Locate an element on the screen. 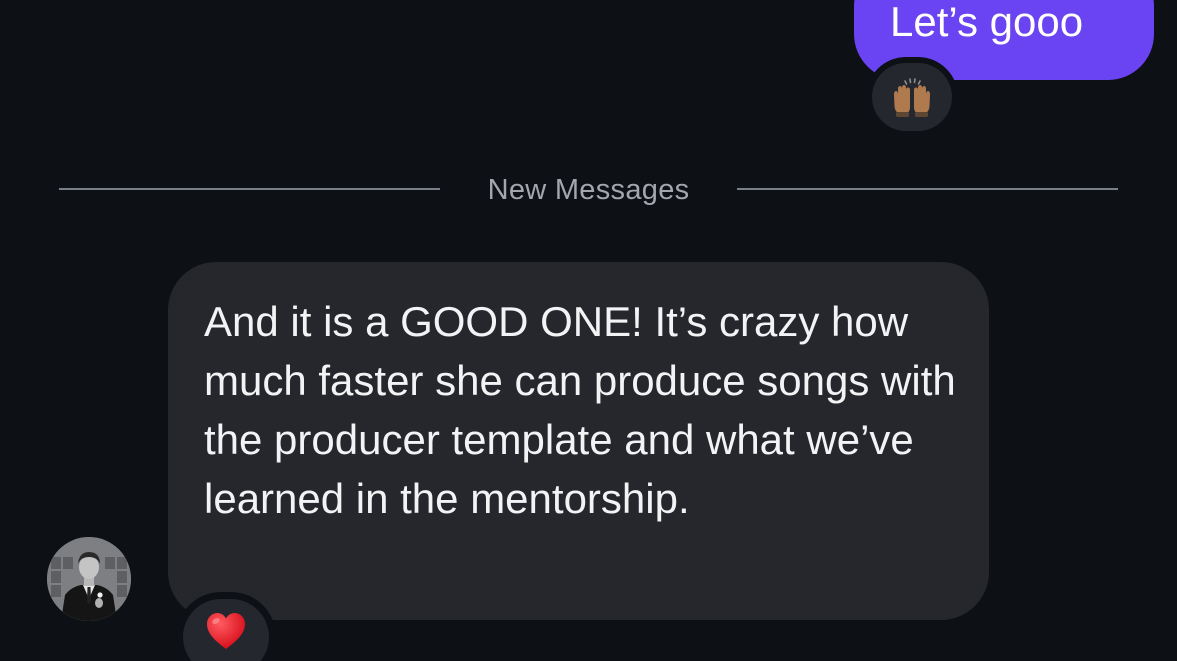  outgoing-message-reaction is located at coordinates (912, 97).